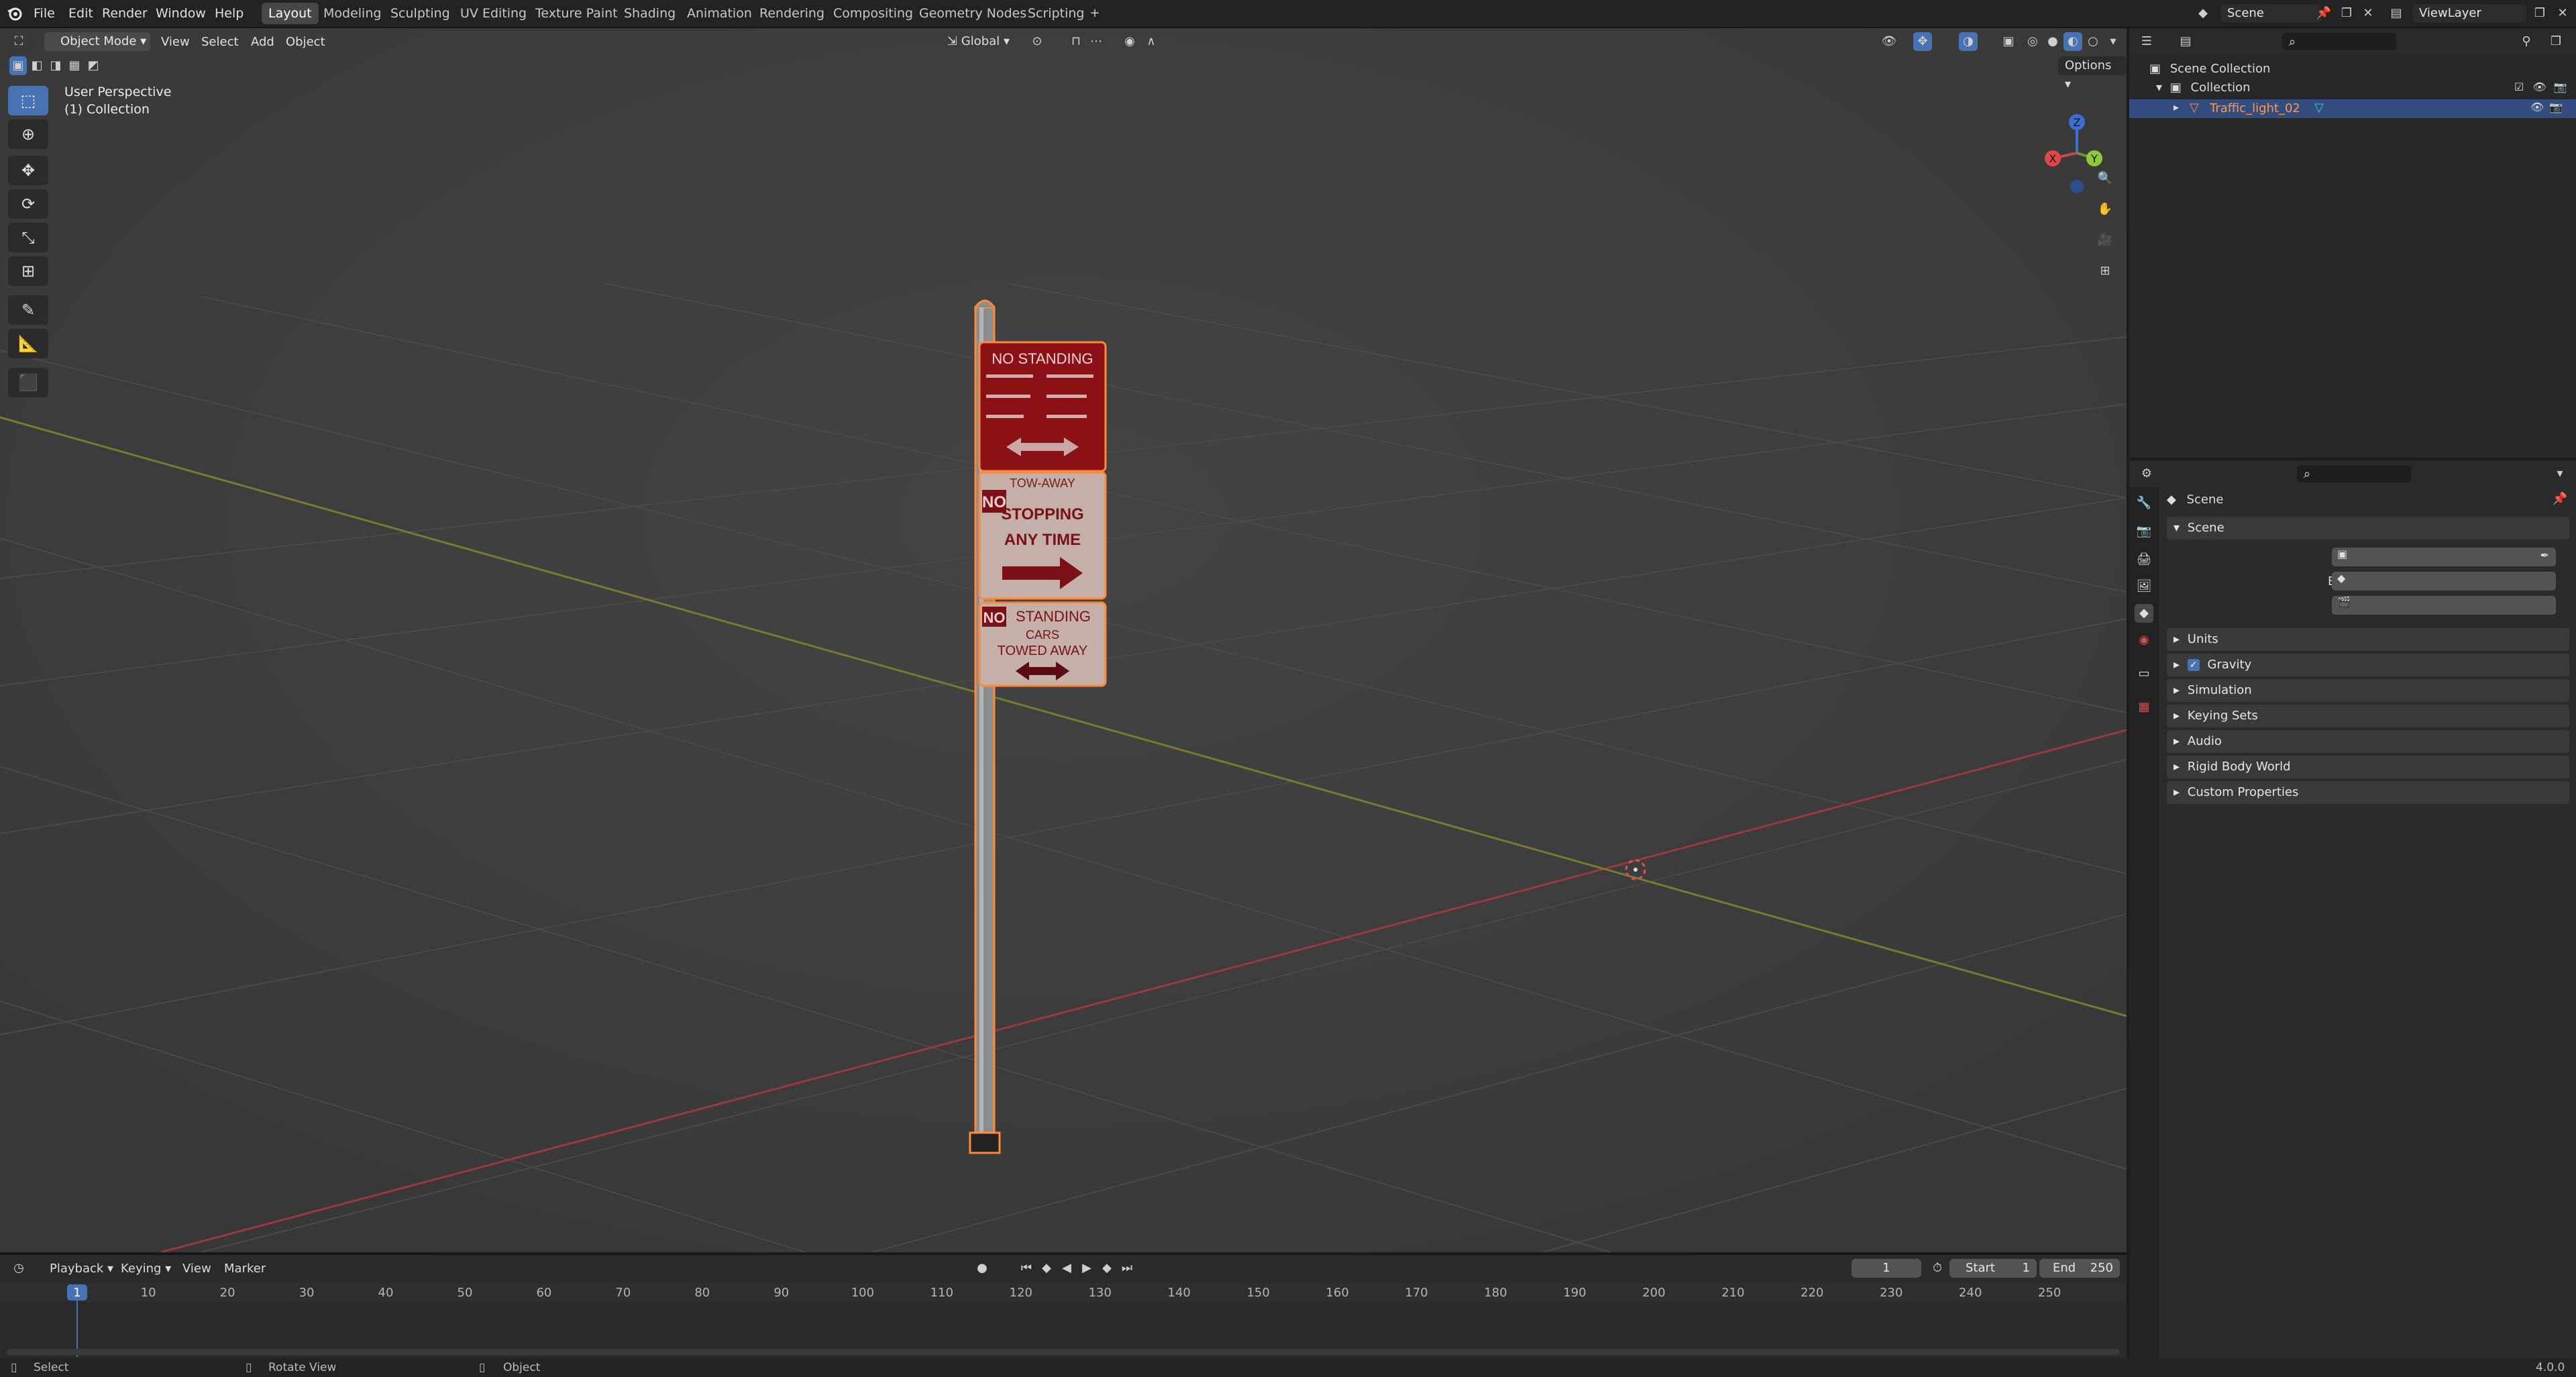 Image resolution: width=2576 pixels, height=1377 pixels. Describe the element at coordinates (2368, 716) in the screenshot. I see `panel-keying-sets: ▸ Keying Sets` at that location.